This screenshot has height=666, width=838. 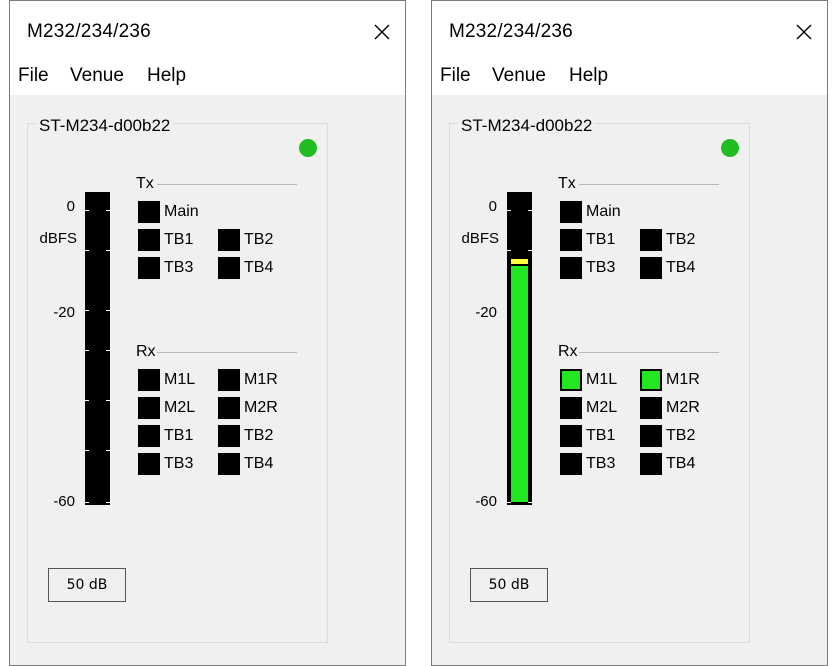 I want to click on meter-fill, so click(x=519, y=384).